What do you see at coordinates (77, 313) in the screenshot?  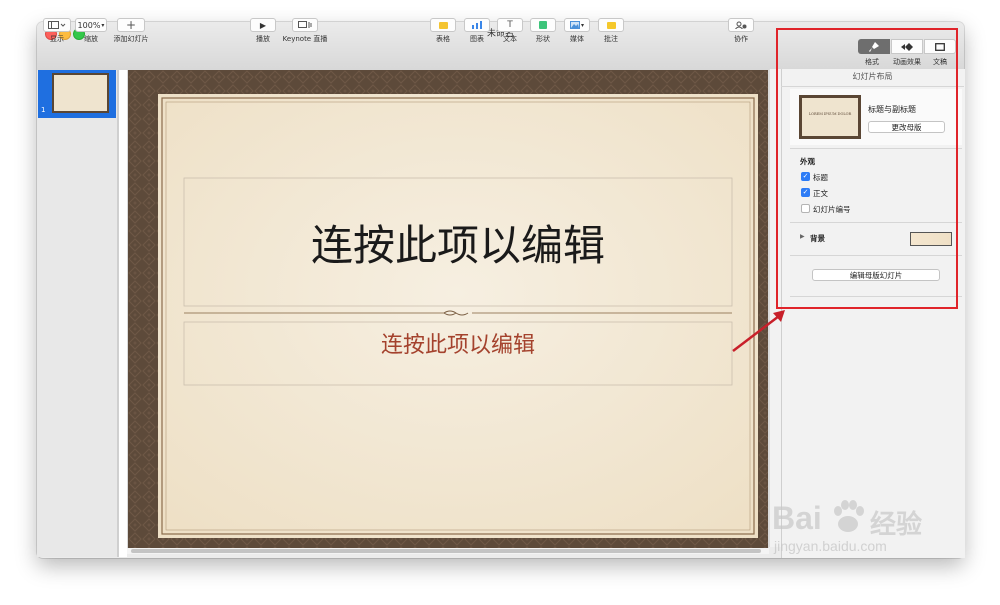 I see `slide-navigator` at bounding box center [77, 313].